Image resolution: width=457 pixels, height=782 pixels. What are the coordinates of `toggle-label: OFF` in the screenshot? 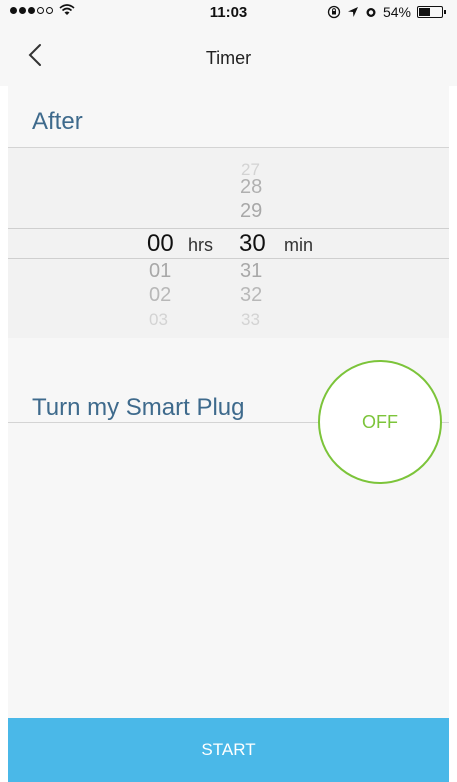 It's located at (380, 421).